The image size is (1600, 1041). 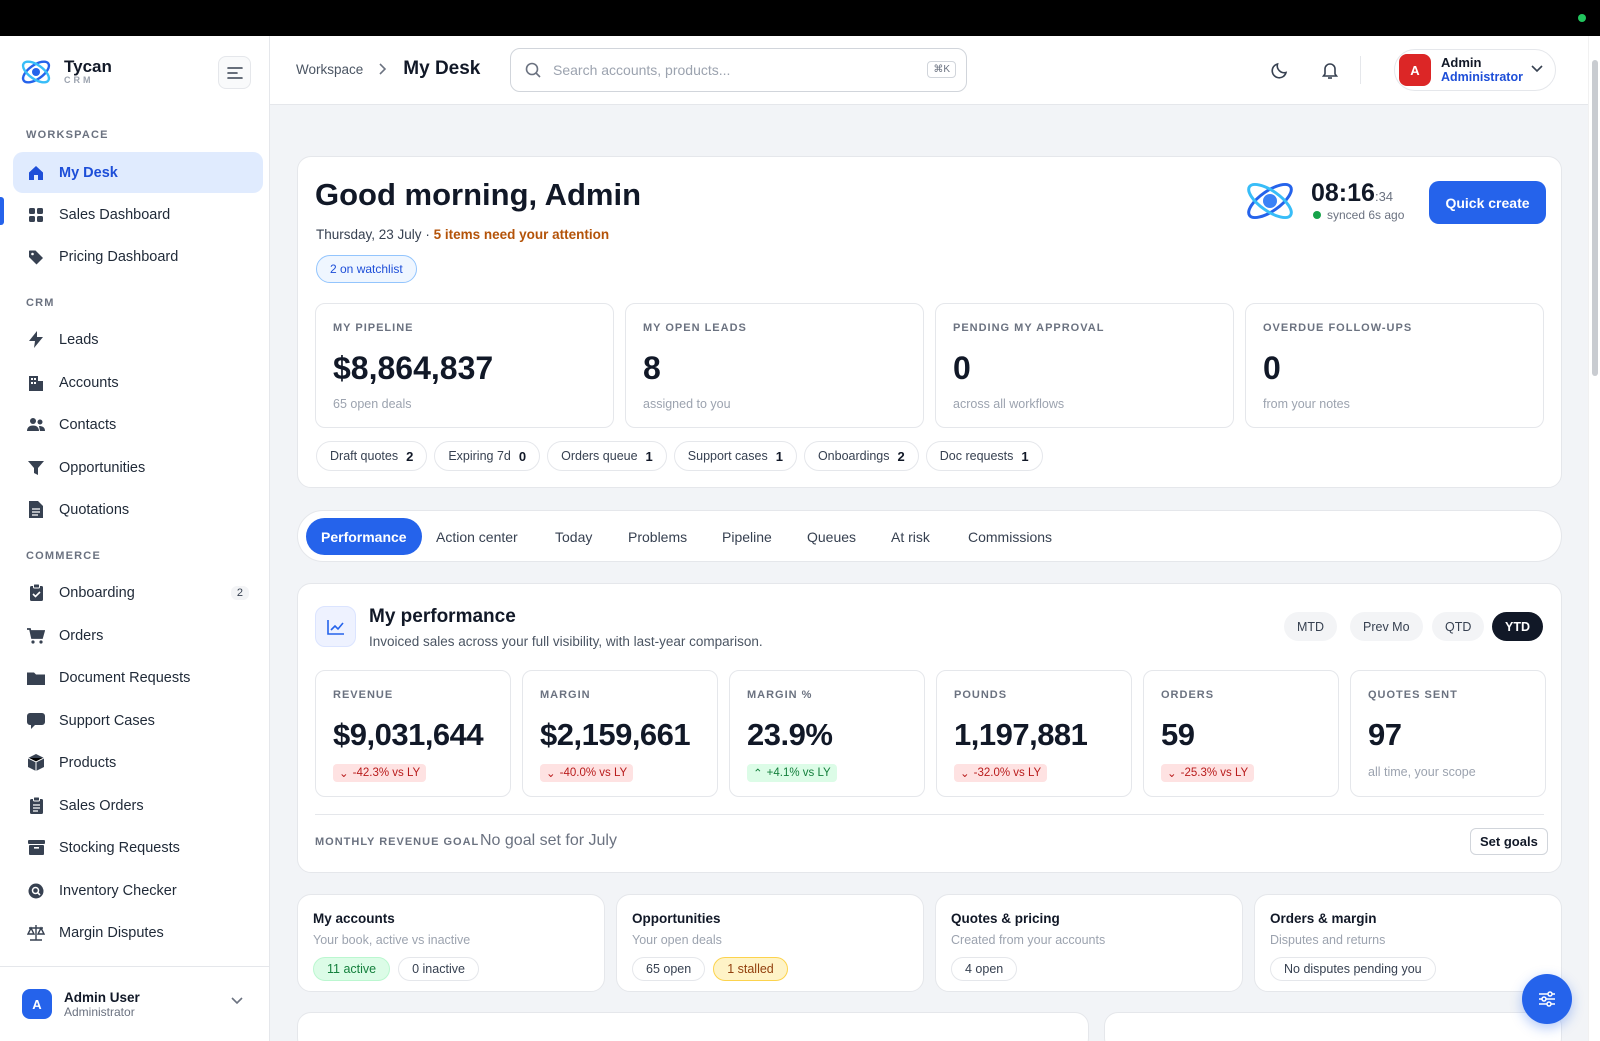 What do you see at coordinates (138, 509) in the screenshot?
I see `sidebar-item-quotations: Quotations` at bounding box center [138, 509].